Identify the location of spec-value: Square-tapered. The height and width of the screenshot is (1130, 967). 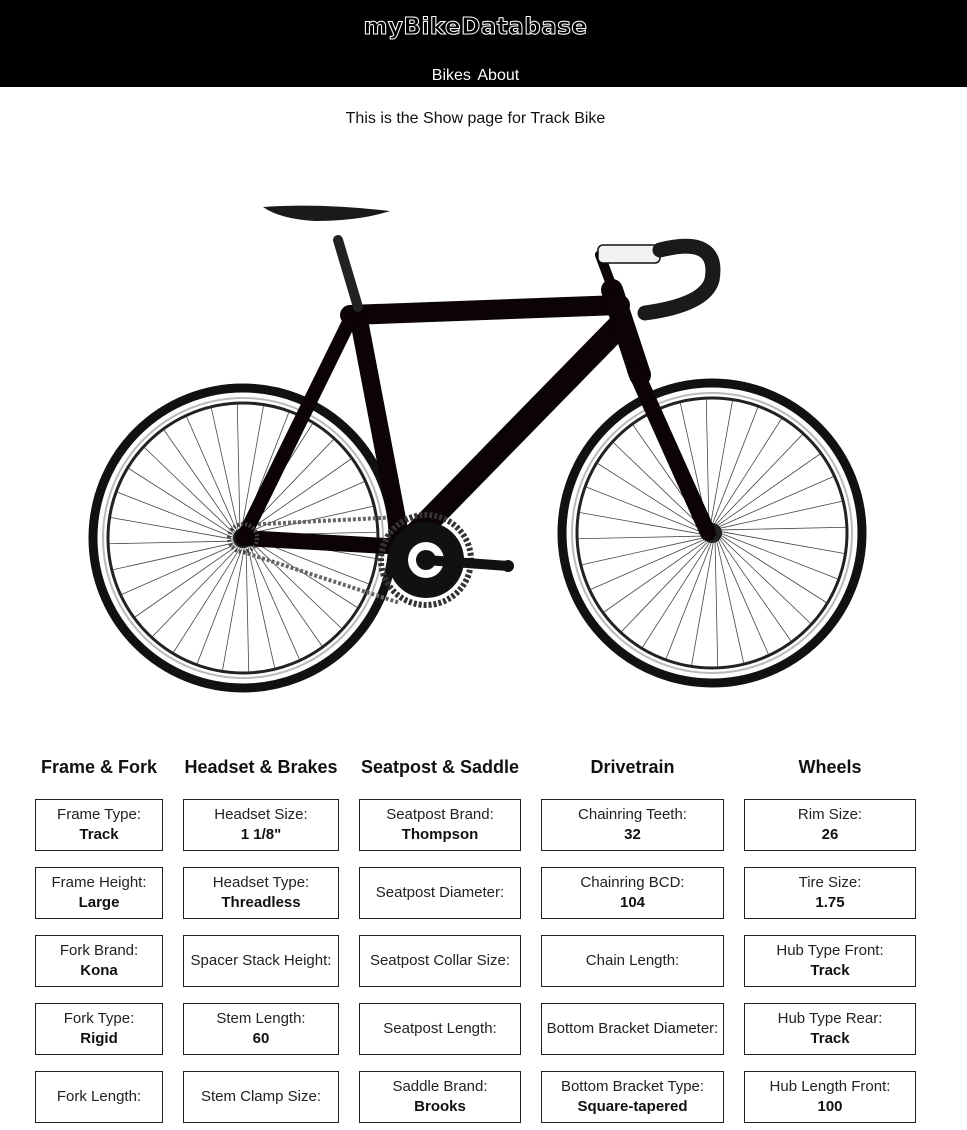
(632, 1106).